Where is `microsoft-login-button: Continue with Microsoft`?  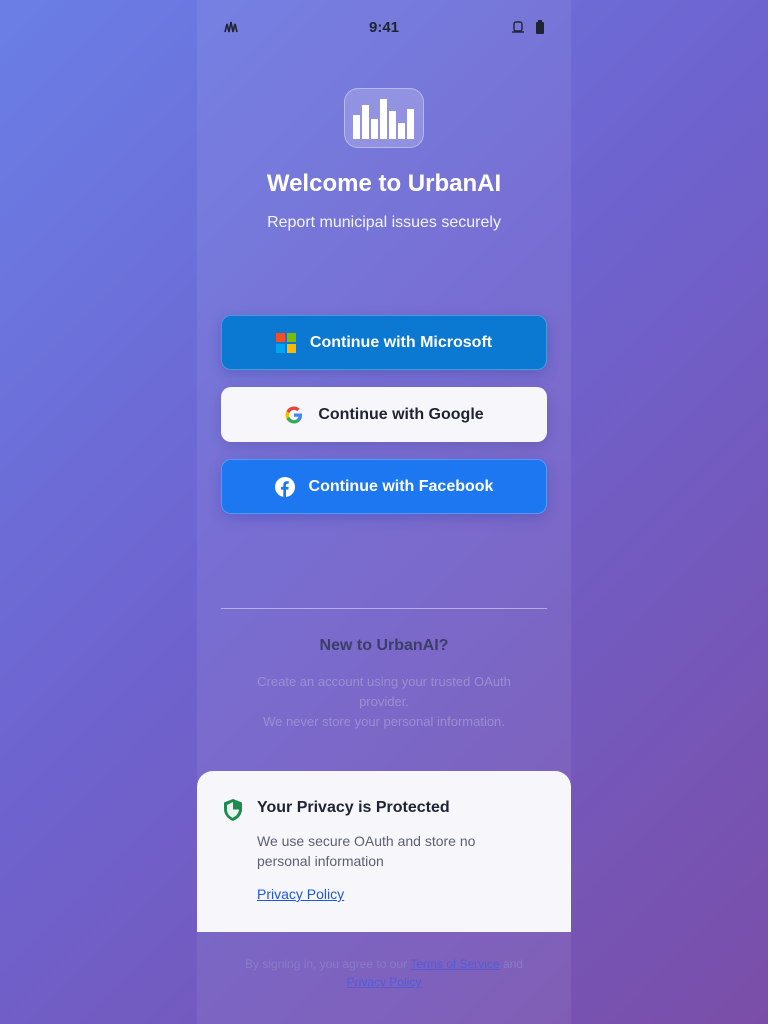 microsoft-login-button: Continue with Microsoft is located at coordinates (384, 342).